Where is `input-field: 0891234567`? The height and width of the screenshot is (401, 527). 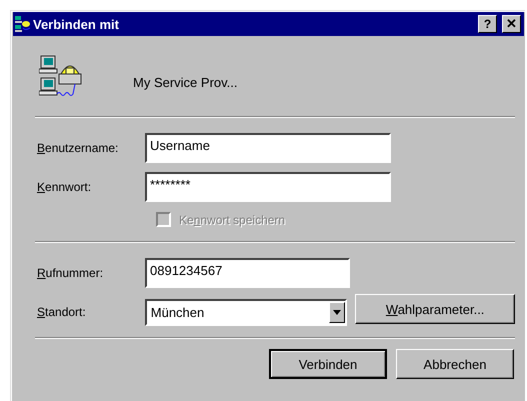 input-field: 0891234567 is located at coordinates (247, 273).